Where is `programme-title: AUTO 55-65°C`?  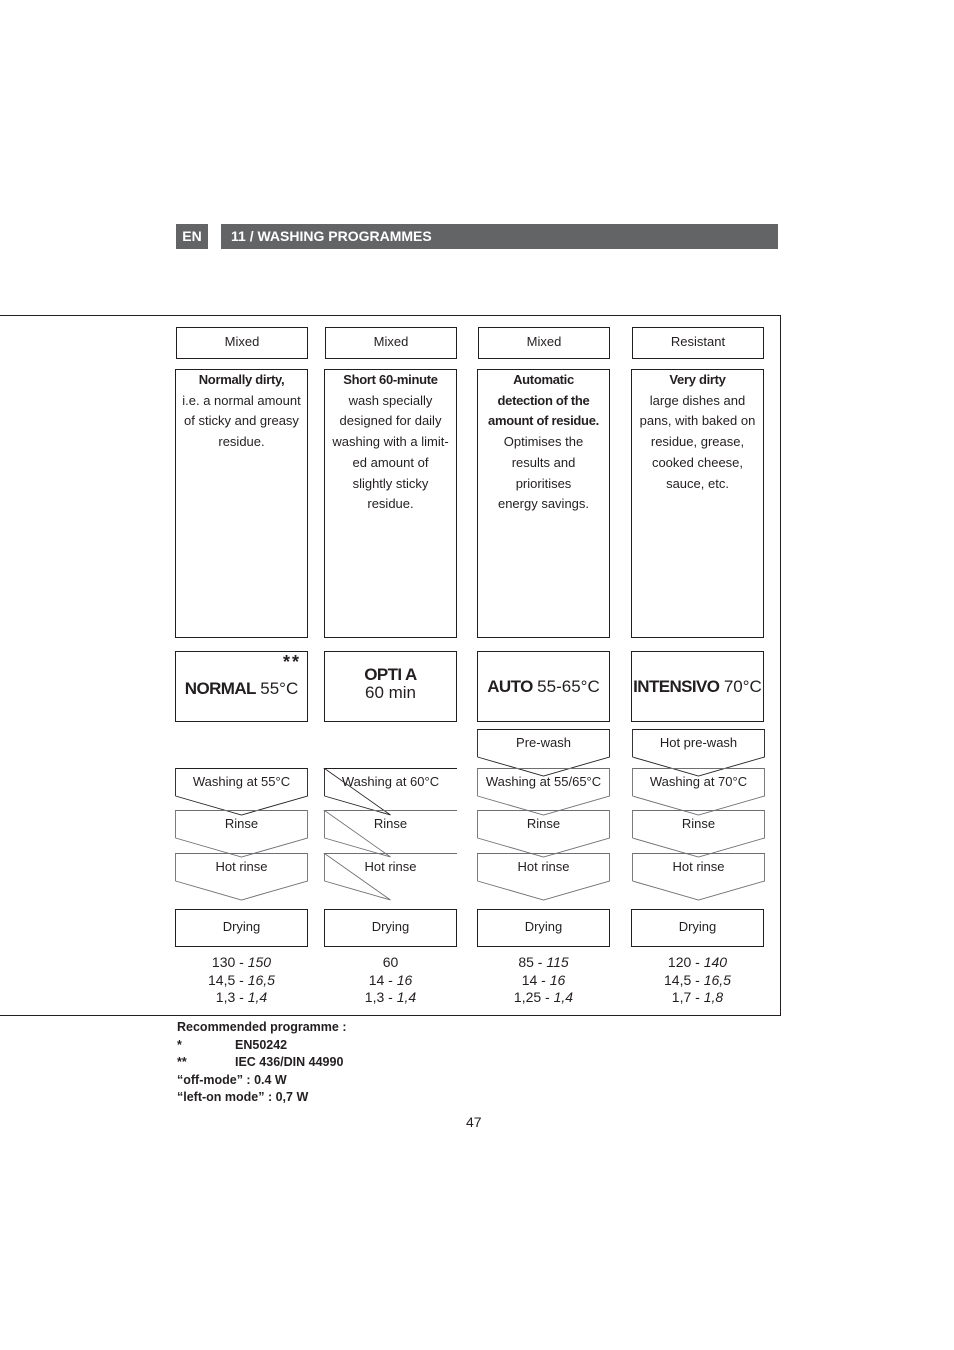
programme-title: AUTO 55-65°C is located at coordinates (543, 687).